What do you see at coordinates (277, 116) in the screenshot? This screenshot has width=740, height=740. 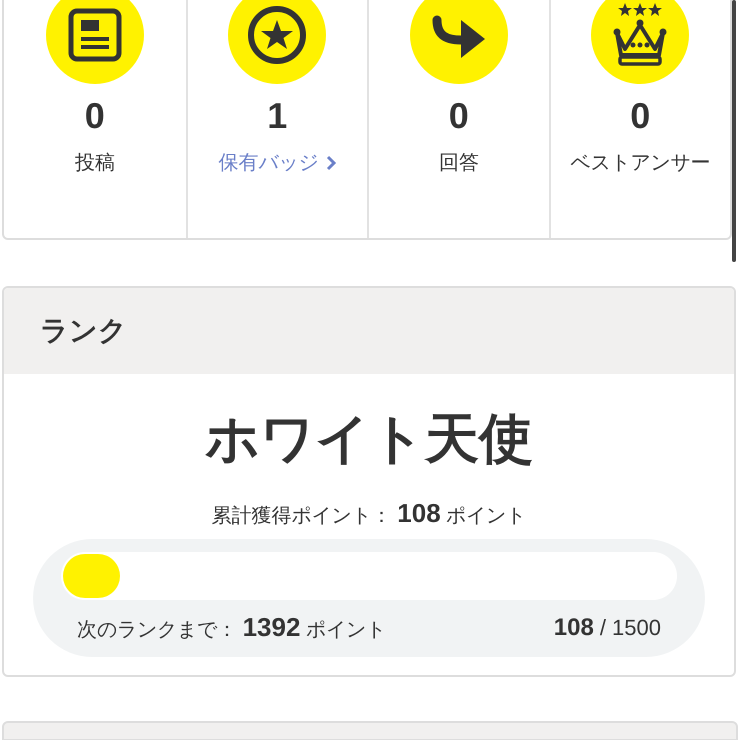 I see `stat-count: 1` at bounding box center [277, 116].